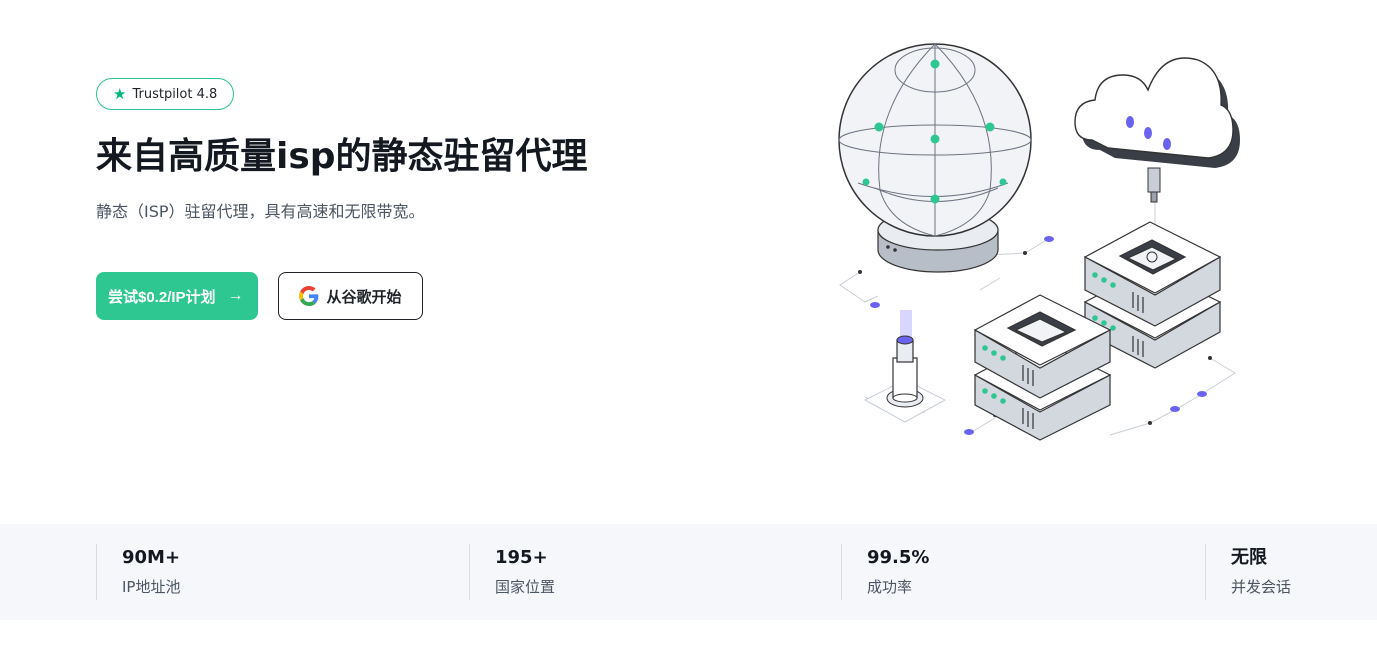  I want to click on star-icon: ★, so click(120, 93).